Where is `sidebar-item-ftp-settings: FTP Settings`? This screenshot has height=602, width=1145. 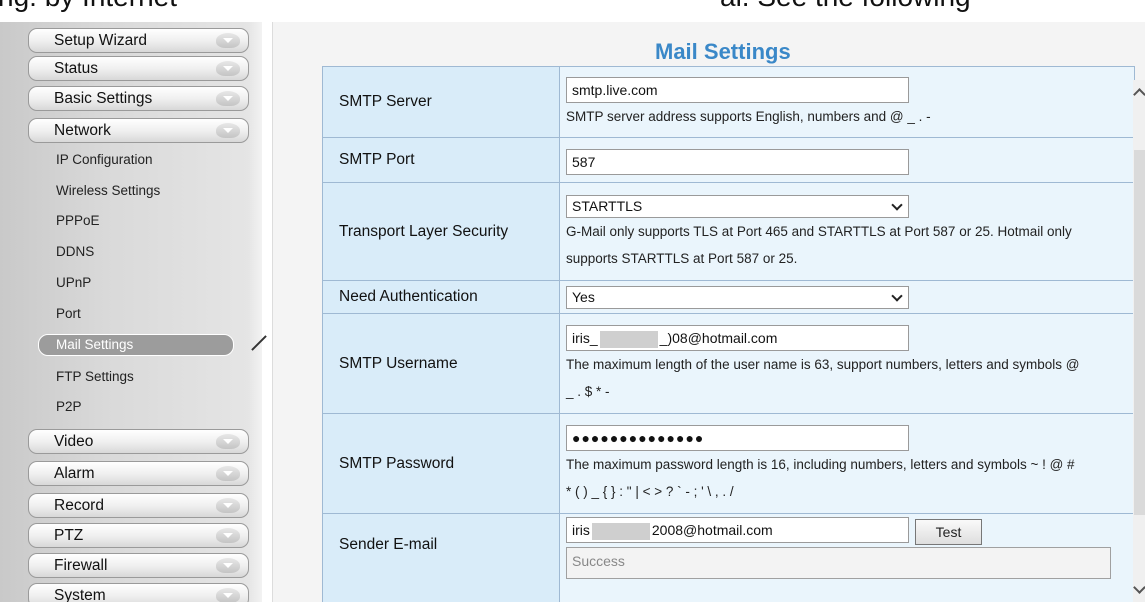 sidebar-item-ftp-settings: FTP Settings is located at coordinates (95, 376).